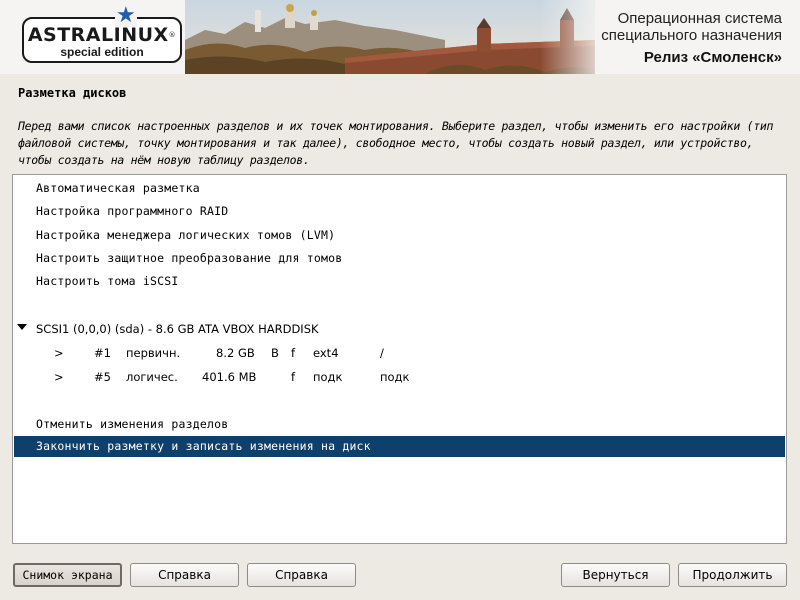 This screenshot has width=800, height=600. Describe the element at coordinates (229, 377) in the screenshot. I see `partition-size: 401.6 MB` at that location.